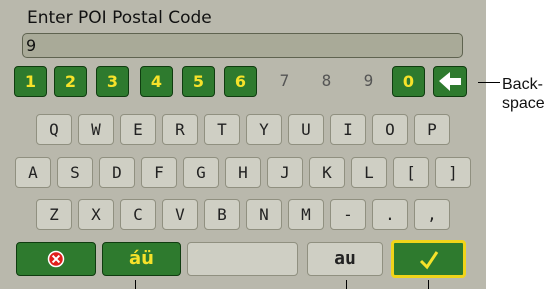 This screenshot has width=560, height=289. I want to click on key-o: O, so click(390, 129).